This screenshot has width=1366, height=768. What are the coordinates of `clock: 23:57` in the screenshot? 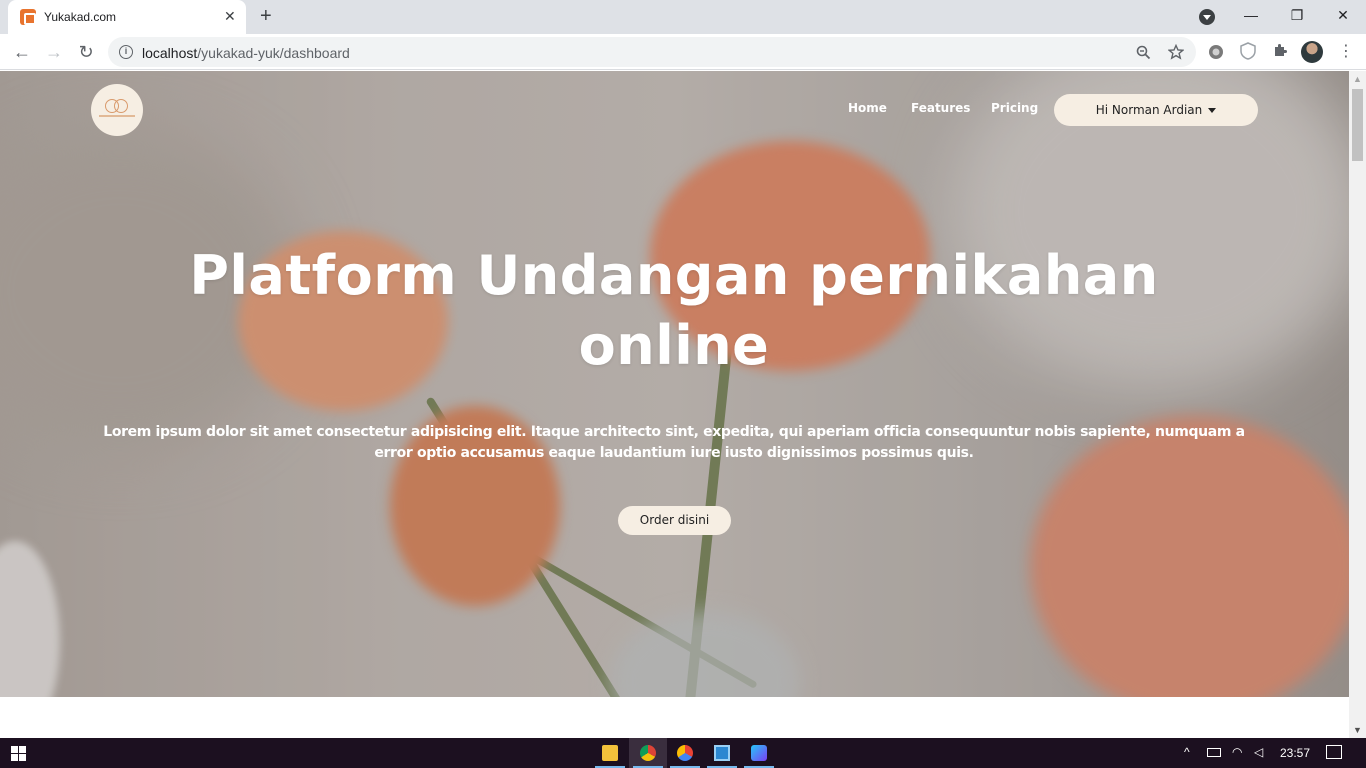 It's located at (1295, 753).